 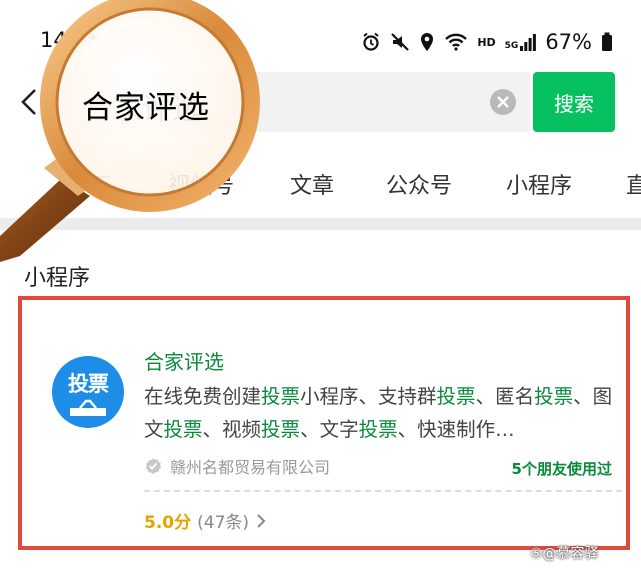 I want to click on app-logo: 投票, so click(x=88, y=392).